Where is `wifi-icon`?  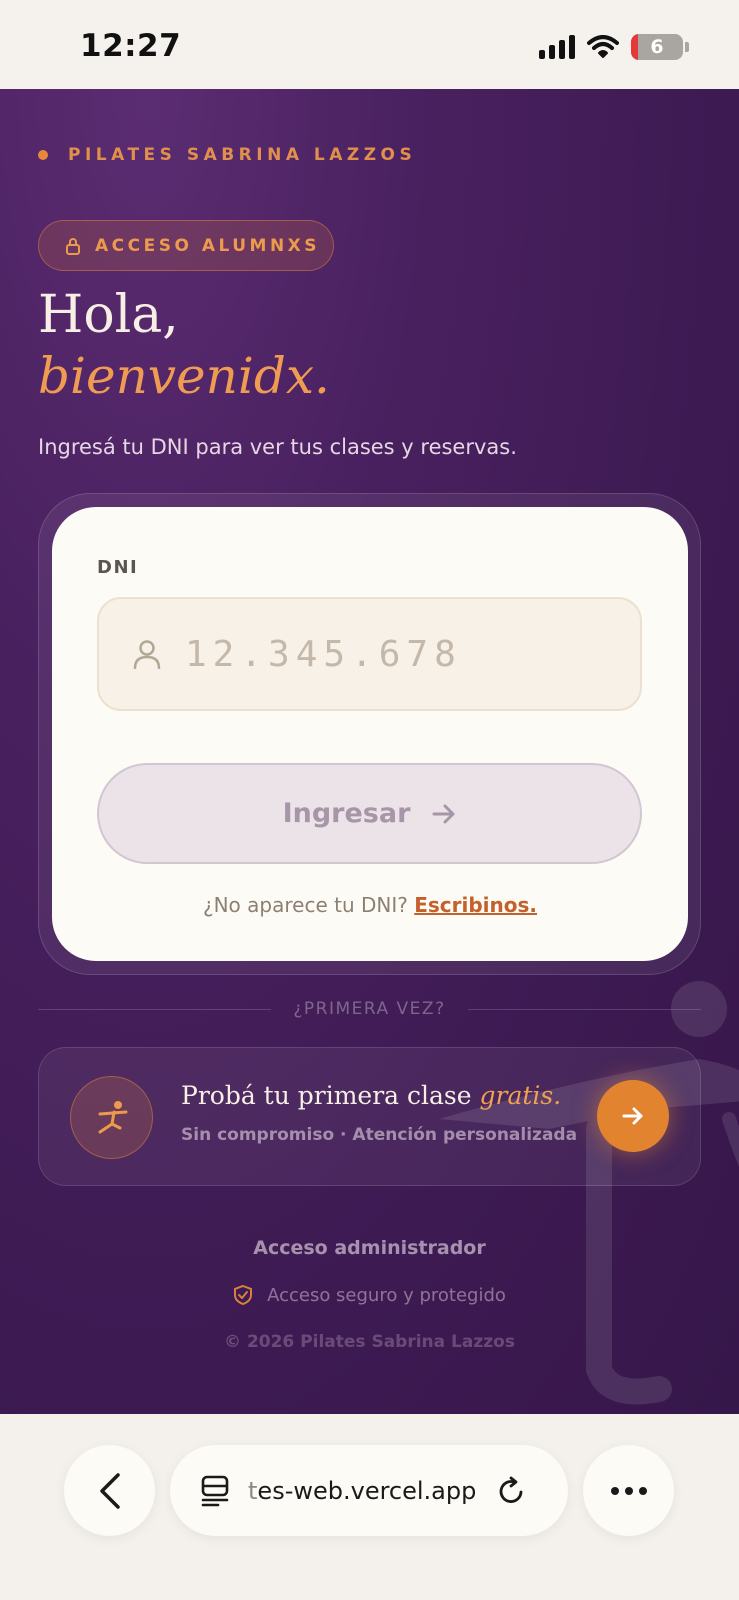 wifi-icon is located at coordinates (603, 46).